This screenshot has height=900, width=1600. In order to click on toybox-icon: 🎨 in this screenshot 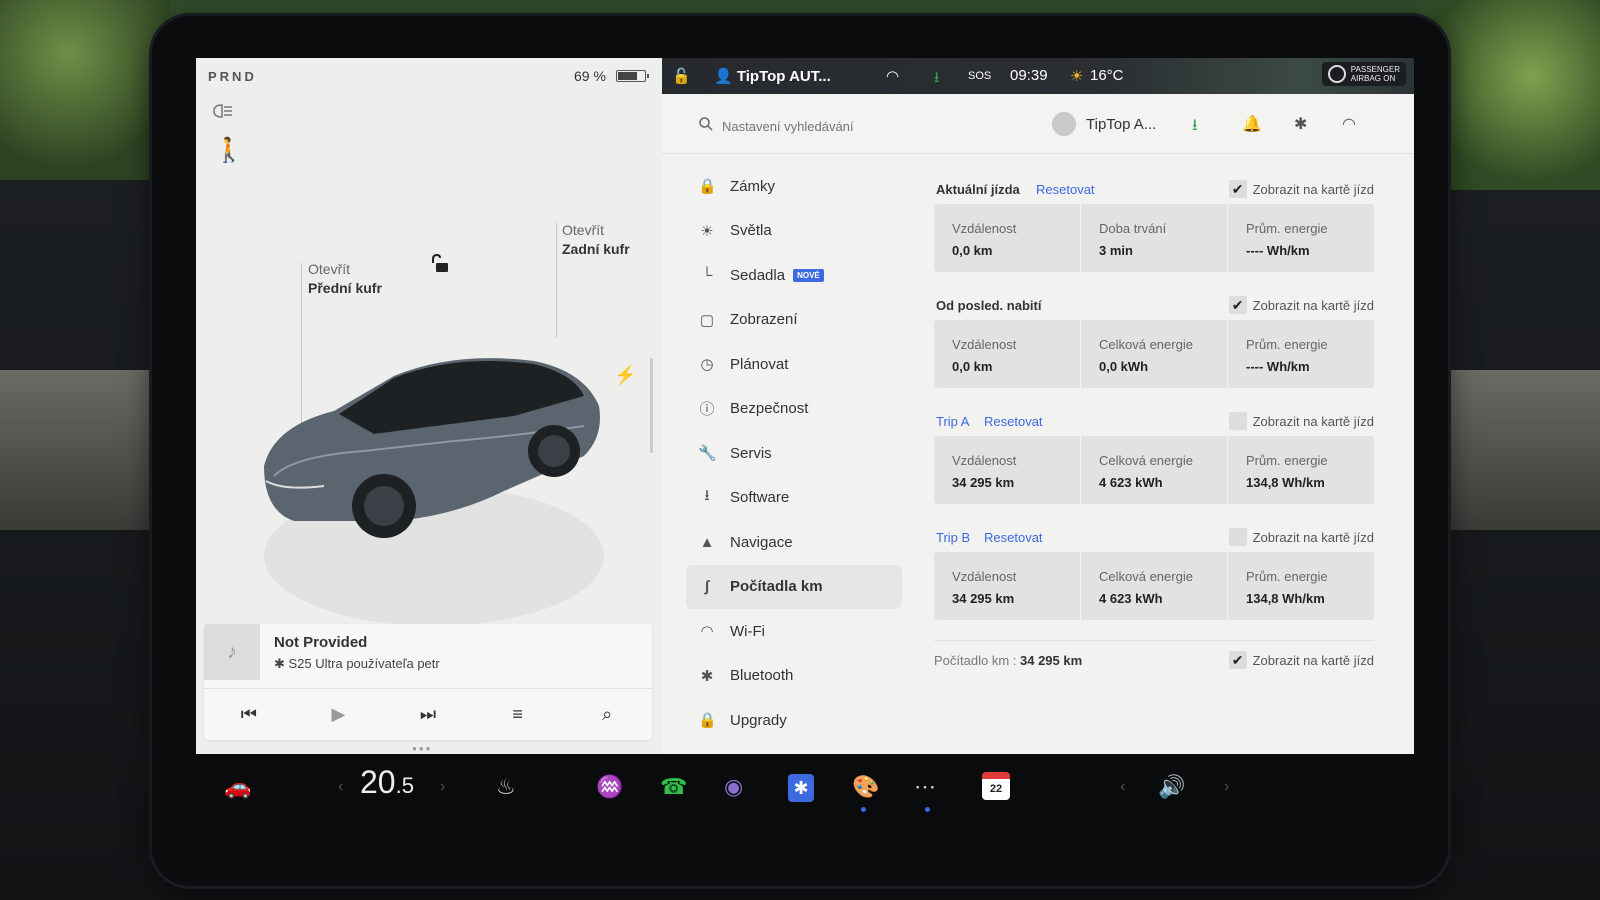, I will do `click(865, 787)`.